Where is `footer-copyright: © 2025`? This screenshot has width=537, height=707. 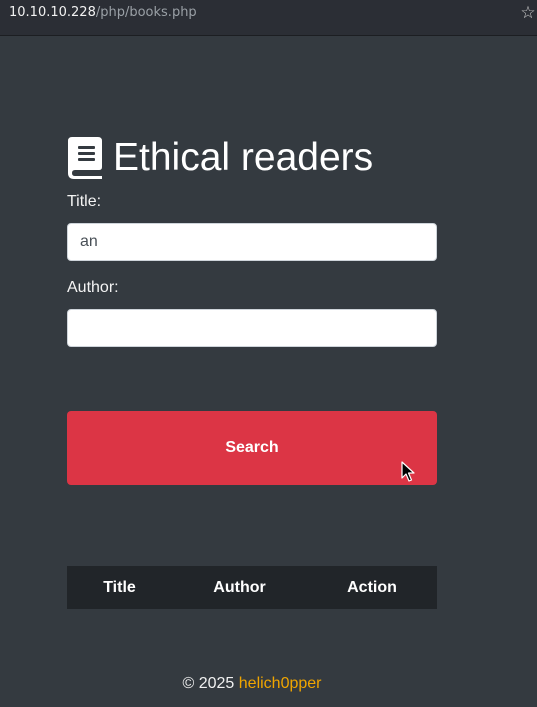
footer-copyright: © 2025 is located at coordinates (208, 683).